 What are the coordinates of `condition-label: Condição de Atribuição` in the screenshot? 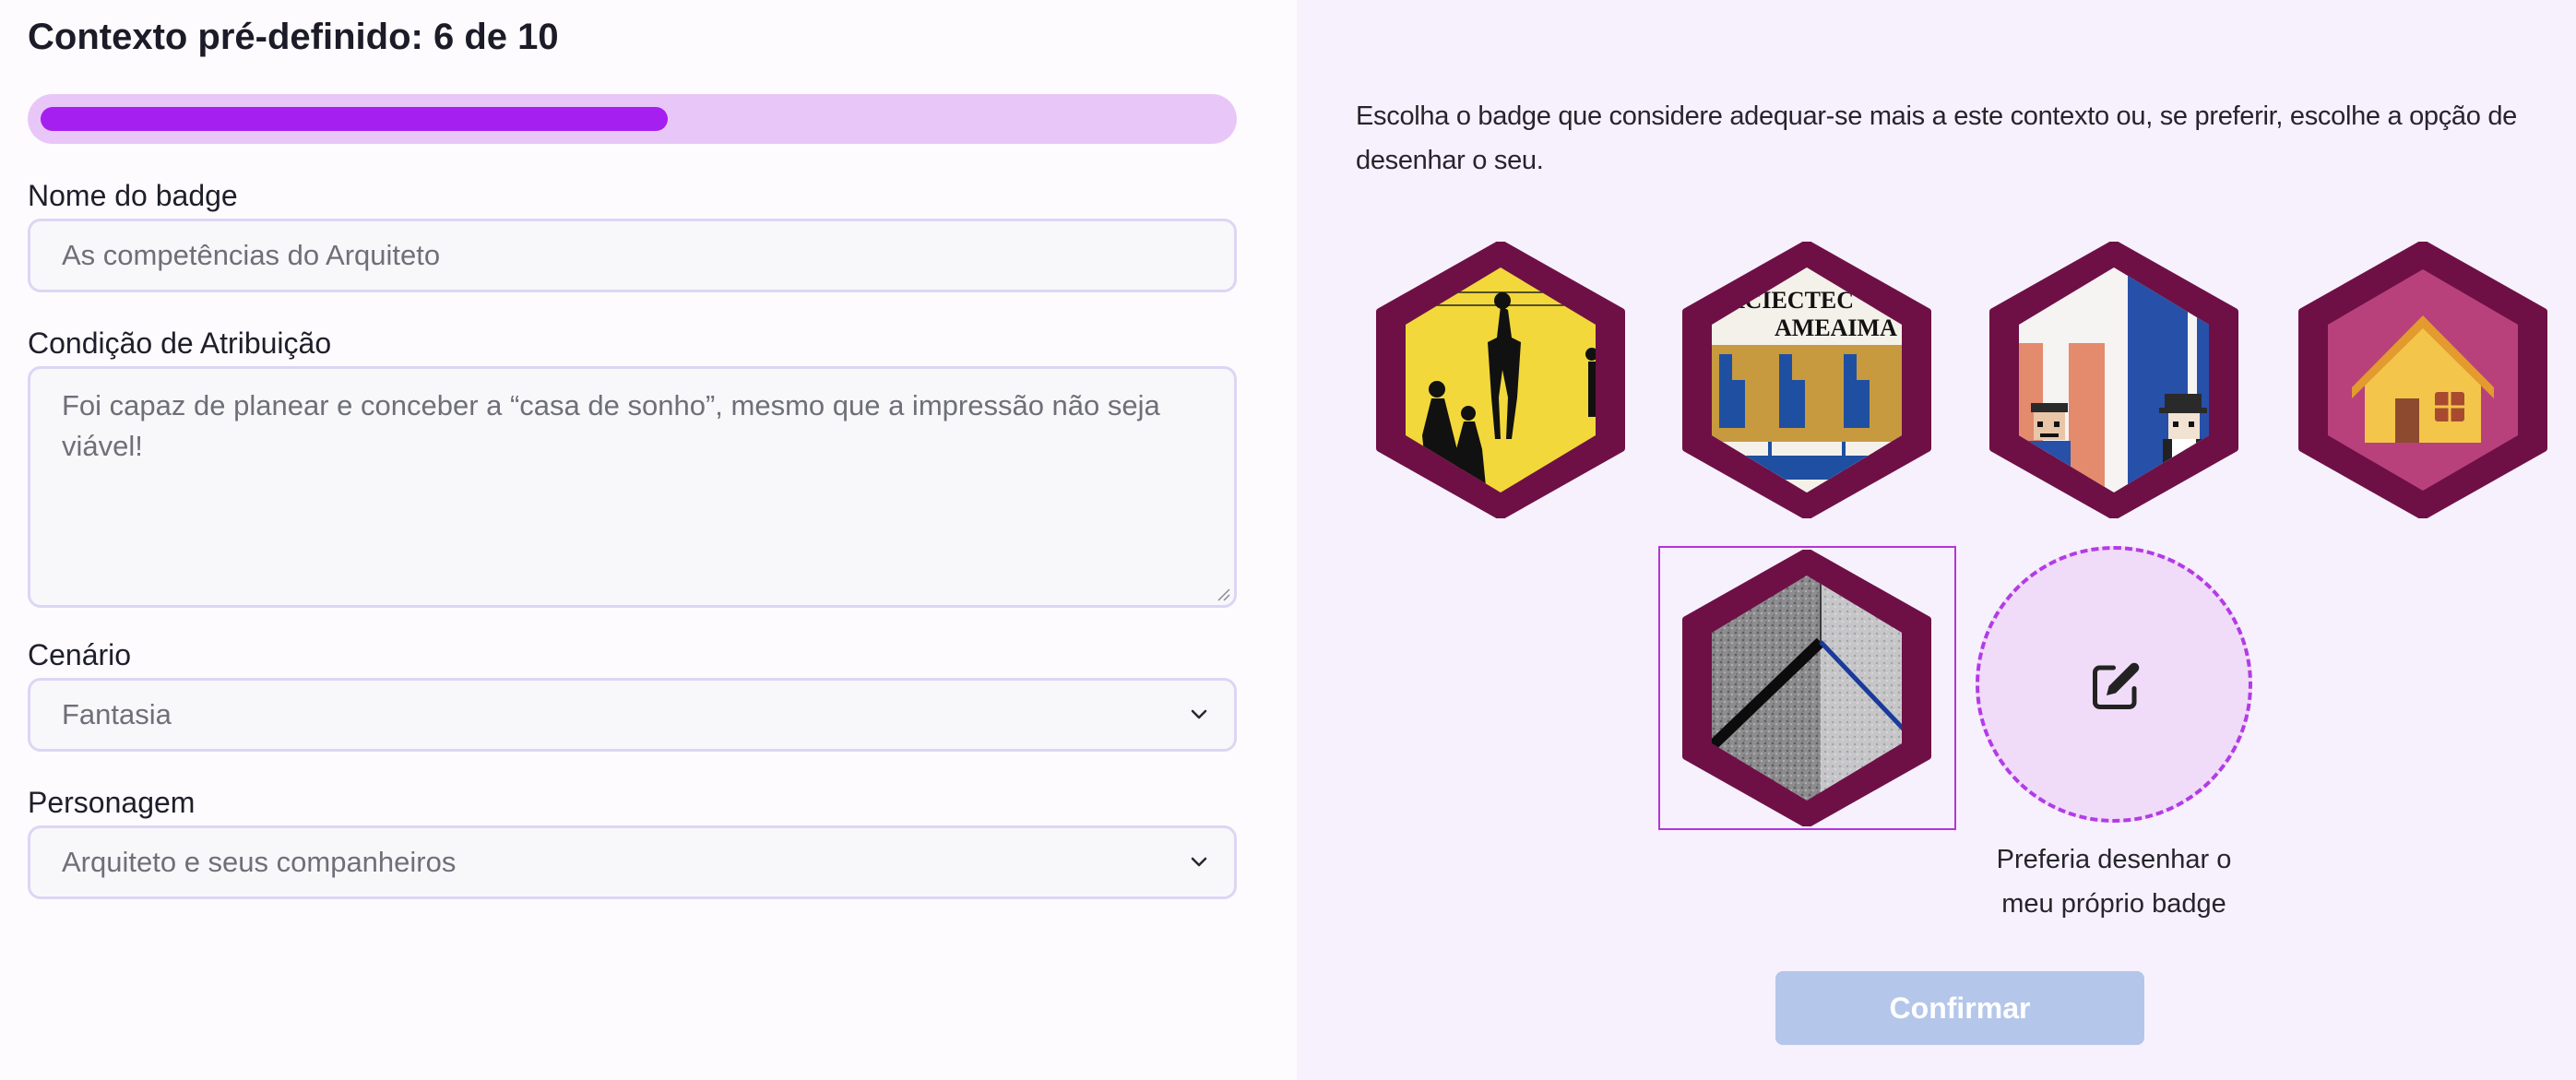 It's located at (180, 343).